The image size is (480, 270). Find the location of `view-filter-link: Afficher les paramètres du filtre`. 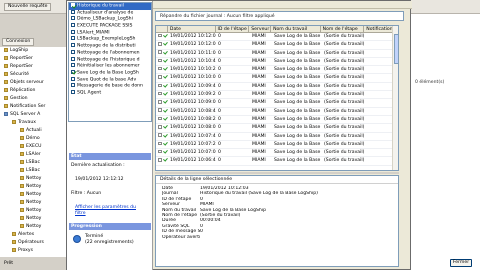

view-filter-link: Afficher les paramètres du filtre is located at coordinates (110, 211).